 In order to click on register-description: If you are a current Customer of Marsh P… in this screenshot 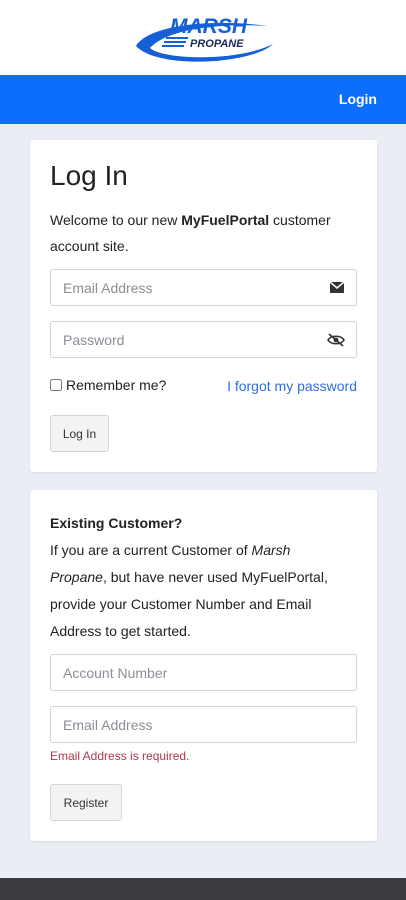, I will do `click(200, 591)`.